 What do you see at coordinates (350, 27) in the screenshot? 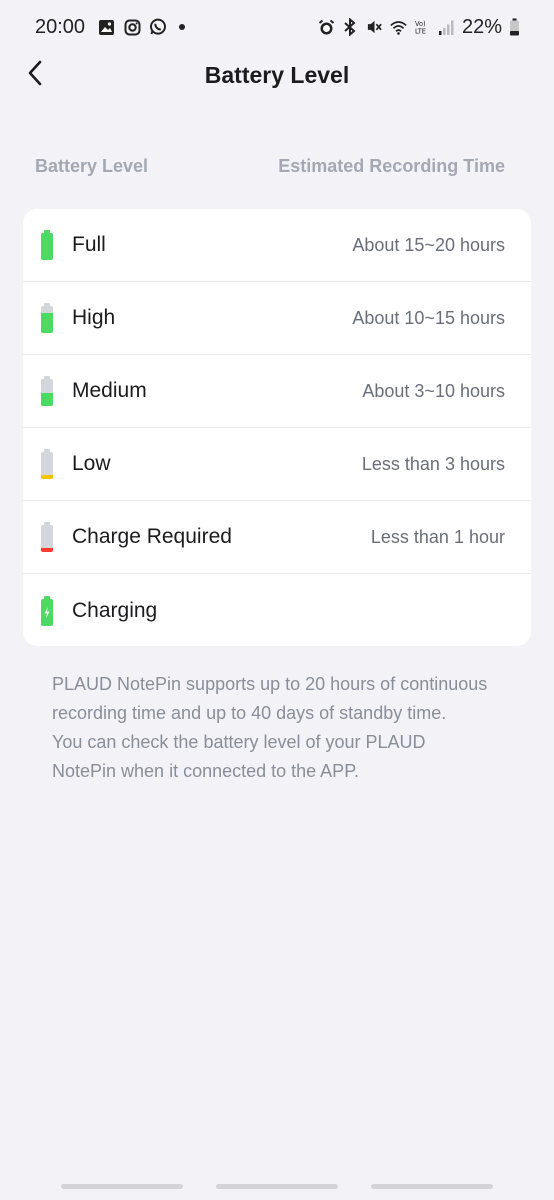
I see `bluetooth-icon` at bounding box center [350, 27].